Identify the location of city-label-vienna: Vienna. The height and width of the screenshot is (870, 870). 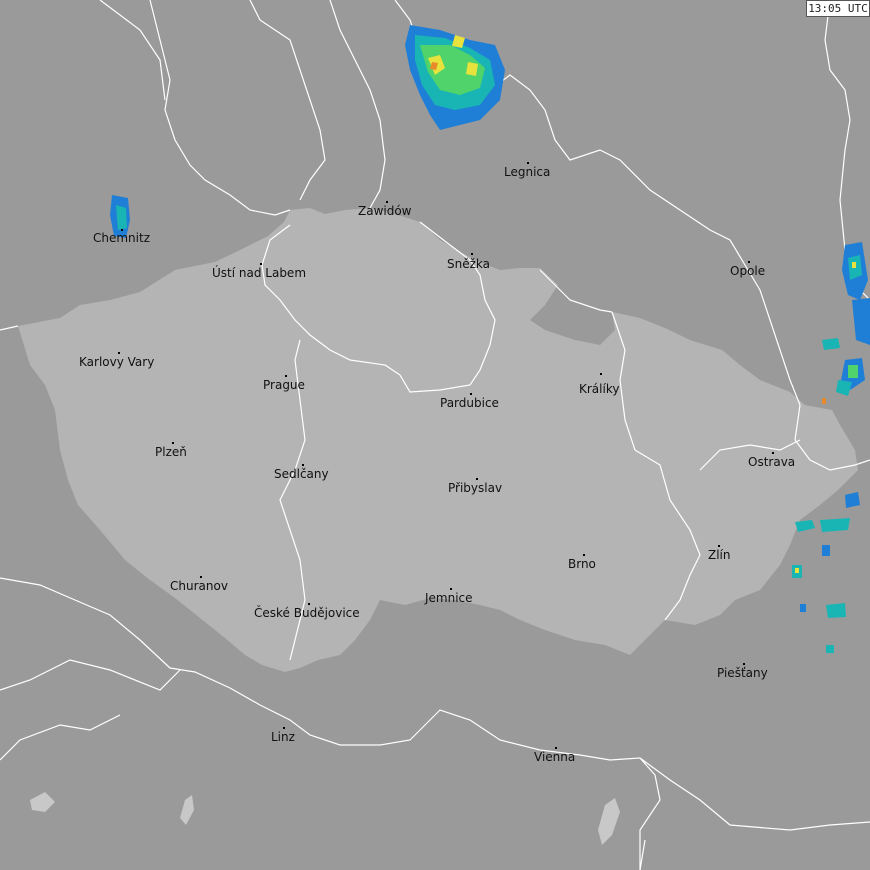
(555, 757).